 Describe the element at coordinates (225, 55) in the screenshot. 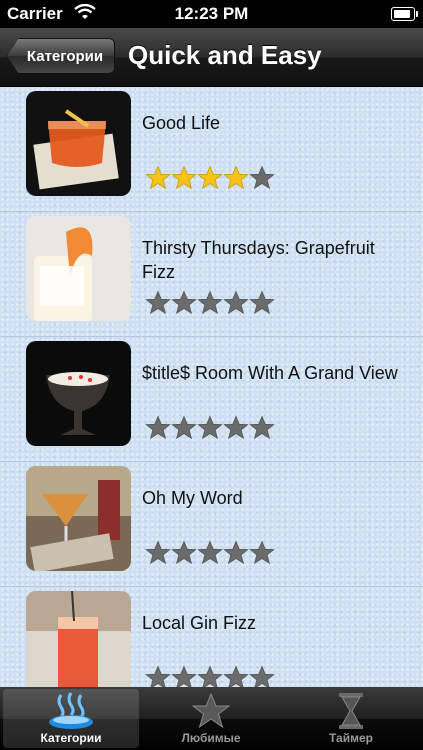

I see `page-title: Quick and Easy` at that location.